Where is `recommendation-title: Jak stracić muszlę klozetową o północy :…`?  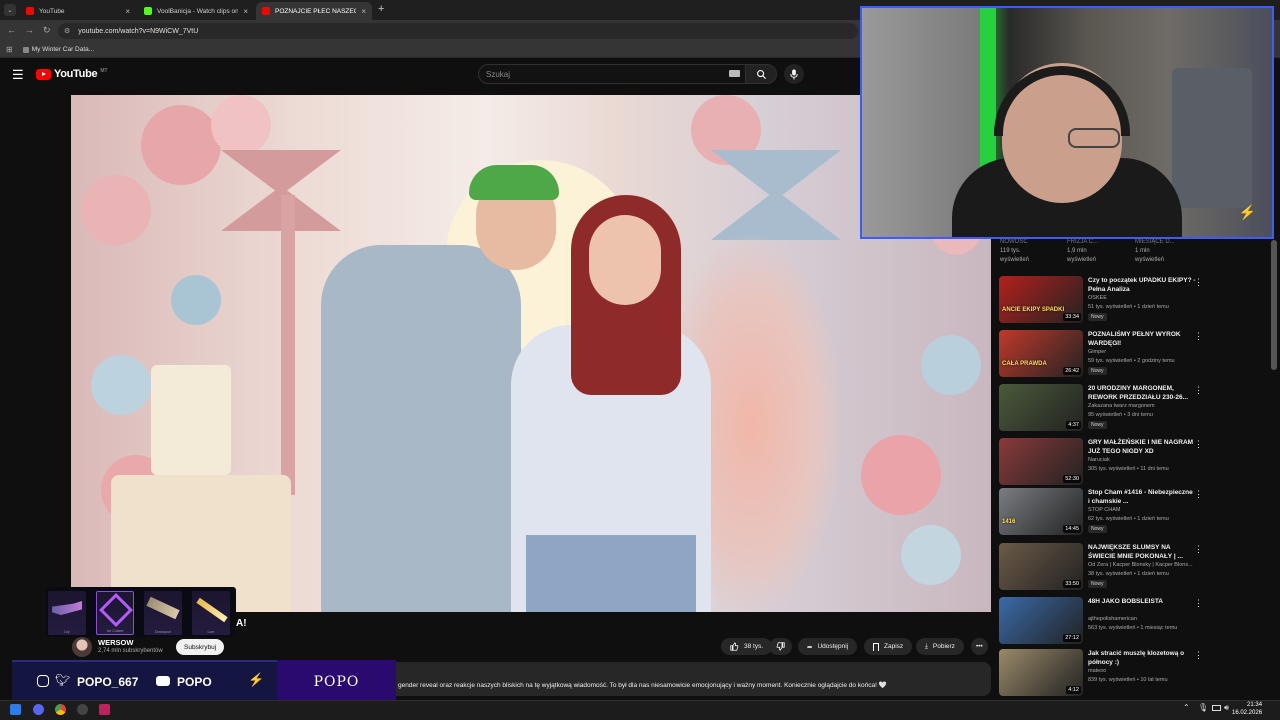
recommendation-title: Jak stracić muszlę klozetową o północy :… is located at coordinates (1142, 658).